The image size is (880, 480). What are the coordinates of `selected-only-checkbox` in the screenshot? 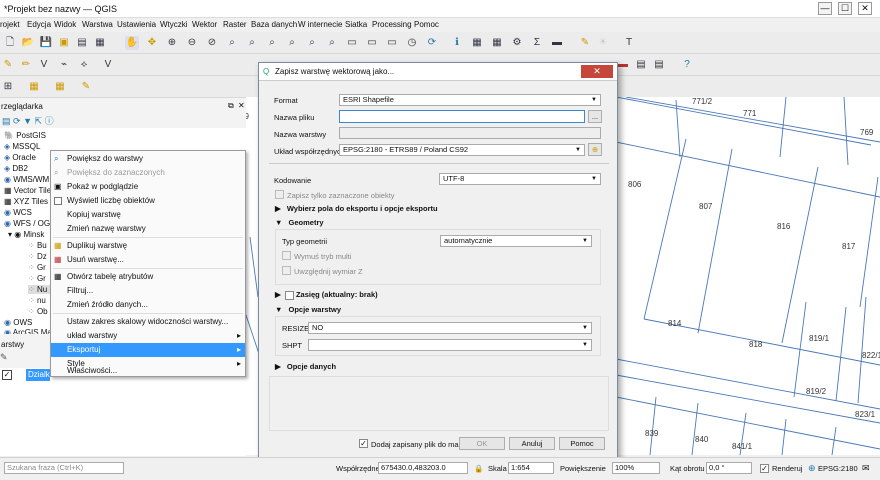 It's located at (279, 194).